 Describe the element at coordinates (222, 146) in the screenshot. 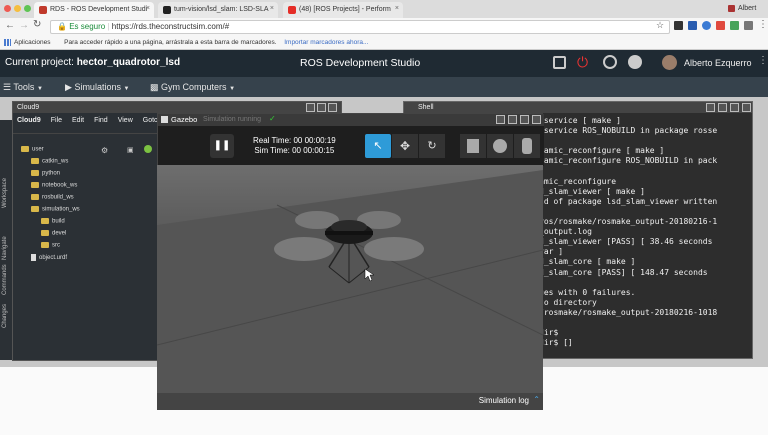

I see `pause-button: ❚❚` at that location.